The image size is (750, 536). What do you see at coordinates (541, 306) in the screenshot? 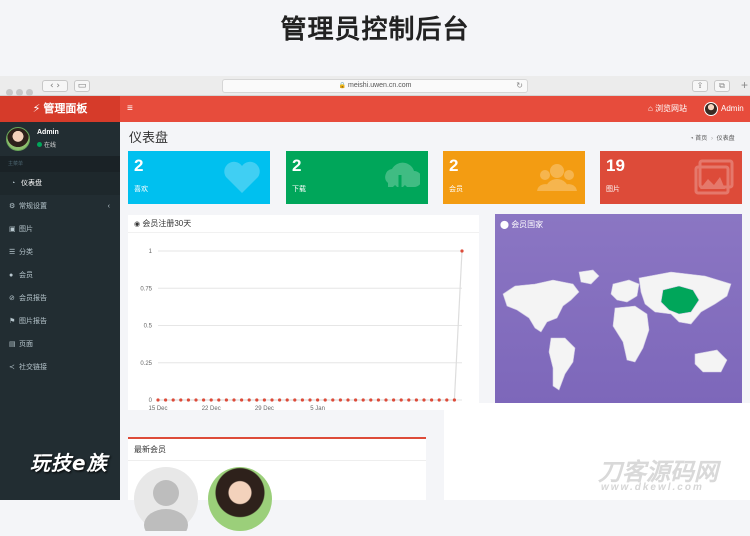
I see `north-america-shape` at bounding box center [541, 306].